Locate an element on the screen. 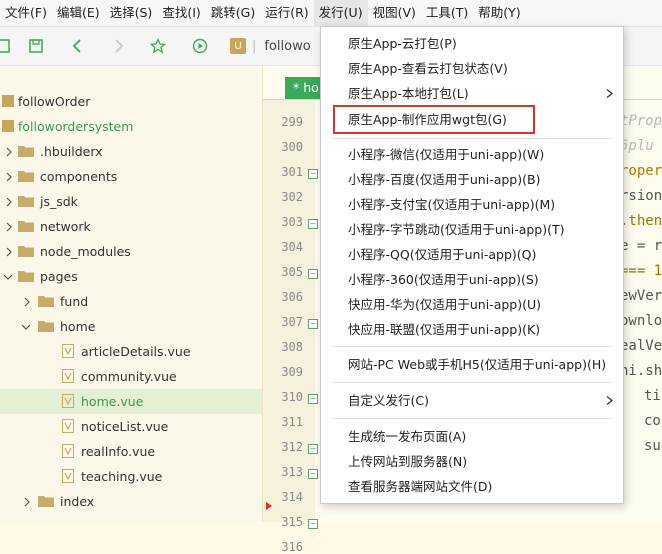 The width and height of the screenshot is (662, 554). line-number: 312 is located at coordinates (292, 447).